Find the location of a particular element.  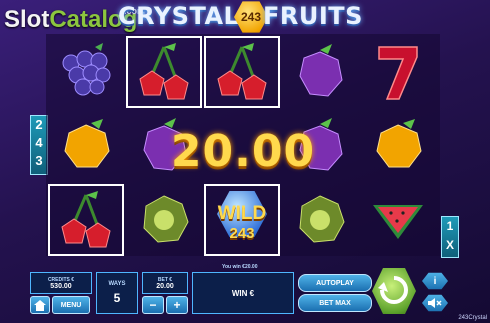

speaker-mute-icon is located at coordinates (435, 303).